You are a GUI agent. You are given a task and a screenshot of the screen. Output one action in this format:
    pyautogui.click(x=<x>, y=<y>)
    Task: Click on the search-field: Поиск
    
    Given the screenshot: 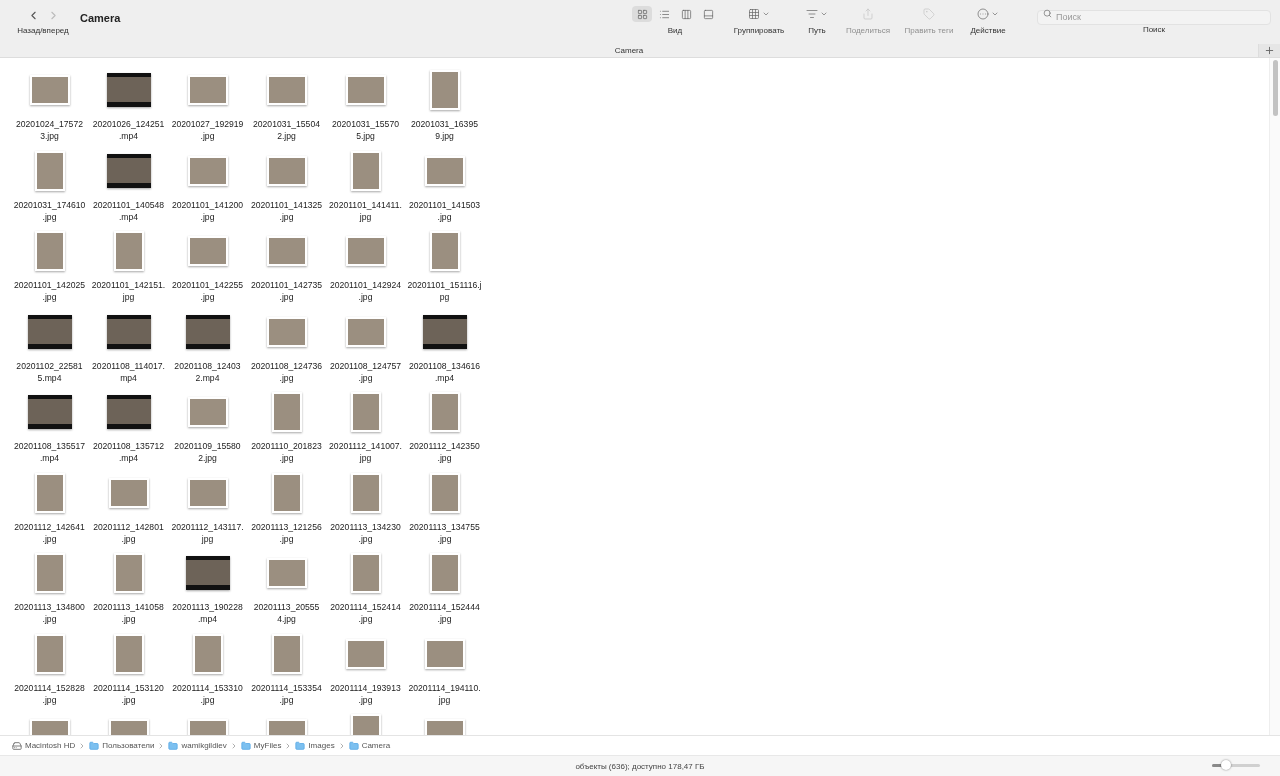 What is the action you would take?
    pyautogui.click(x=1154, y=17)
    